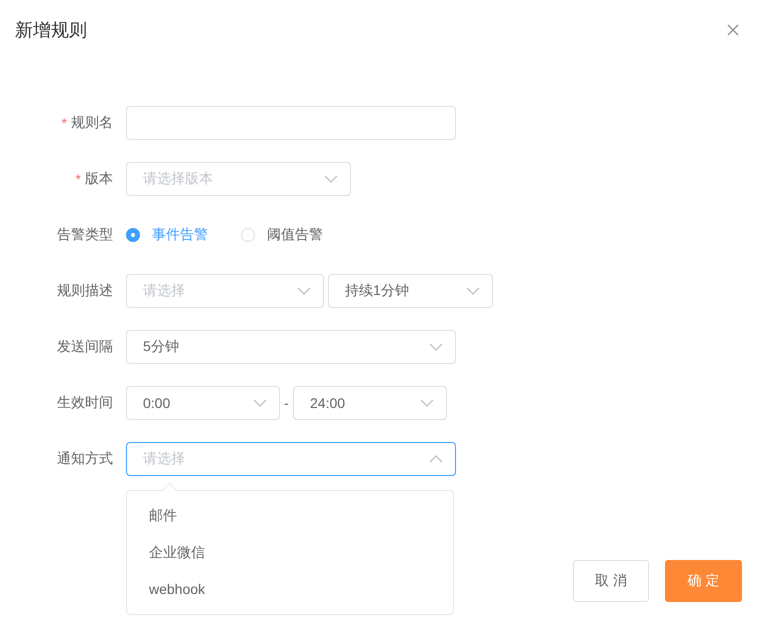  Describe the element at coordinates (51, 30) in the screenshot. I see `dialog-title: 新增规则` at that location.